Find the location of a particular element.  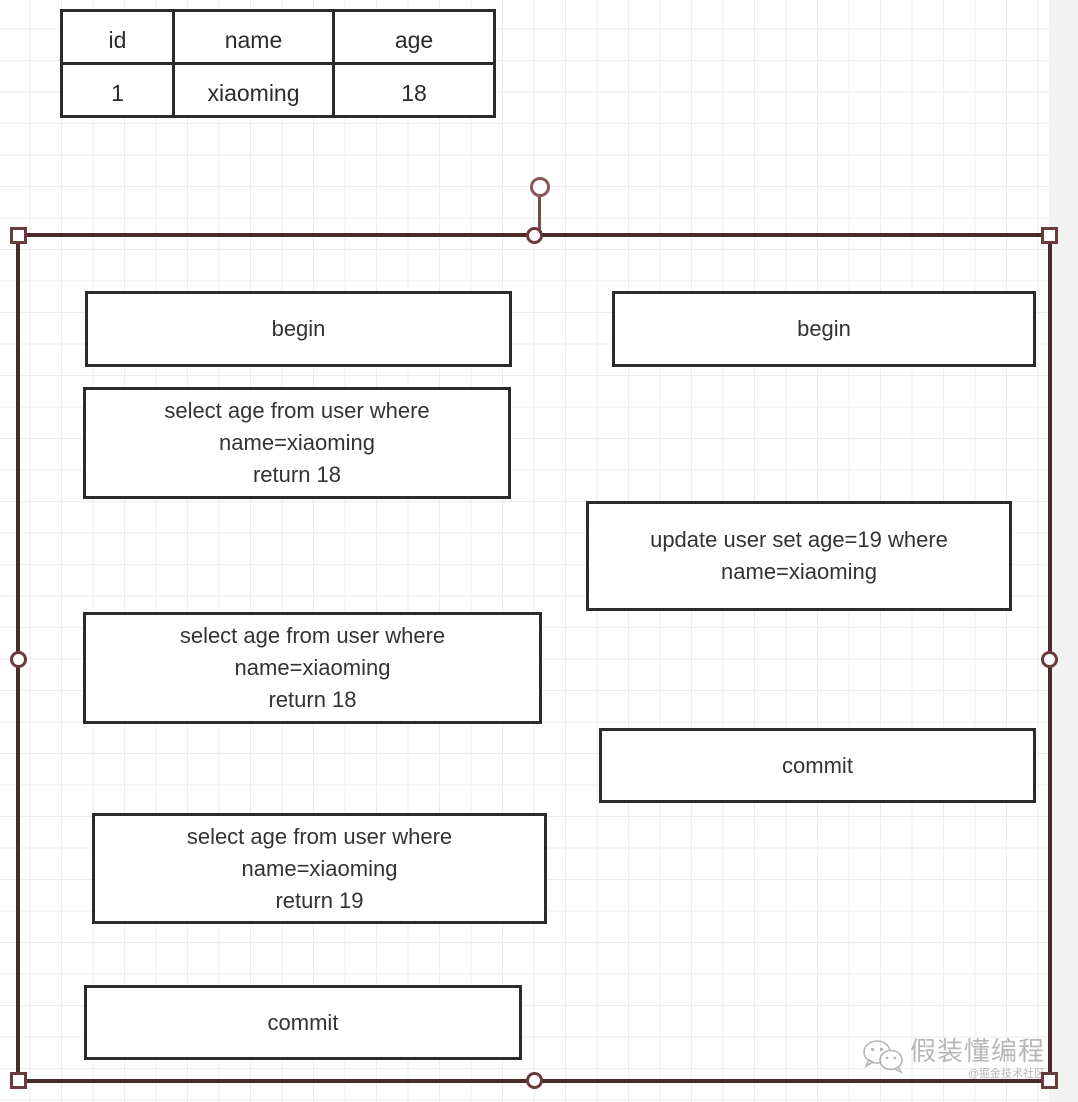

resize-handle-left-center is located at coordinates (18, 659).